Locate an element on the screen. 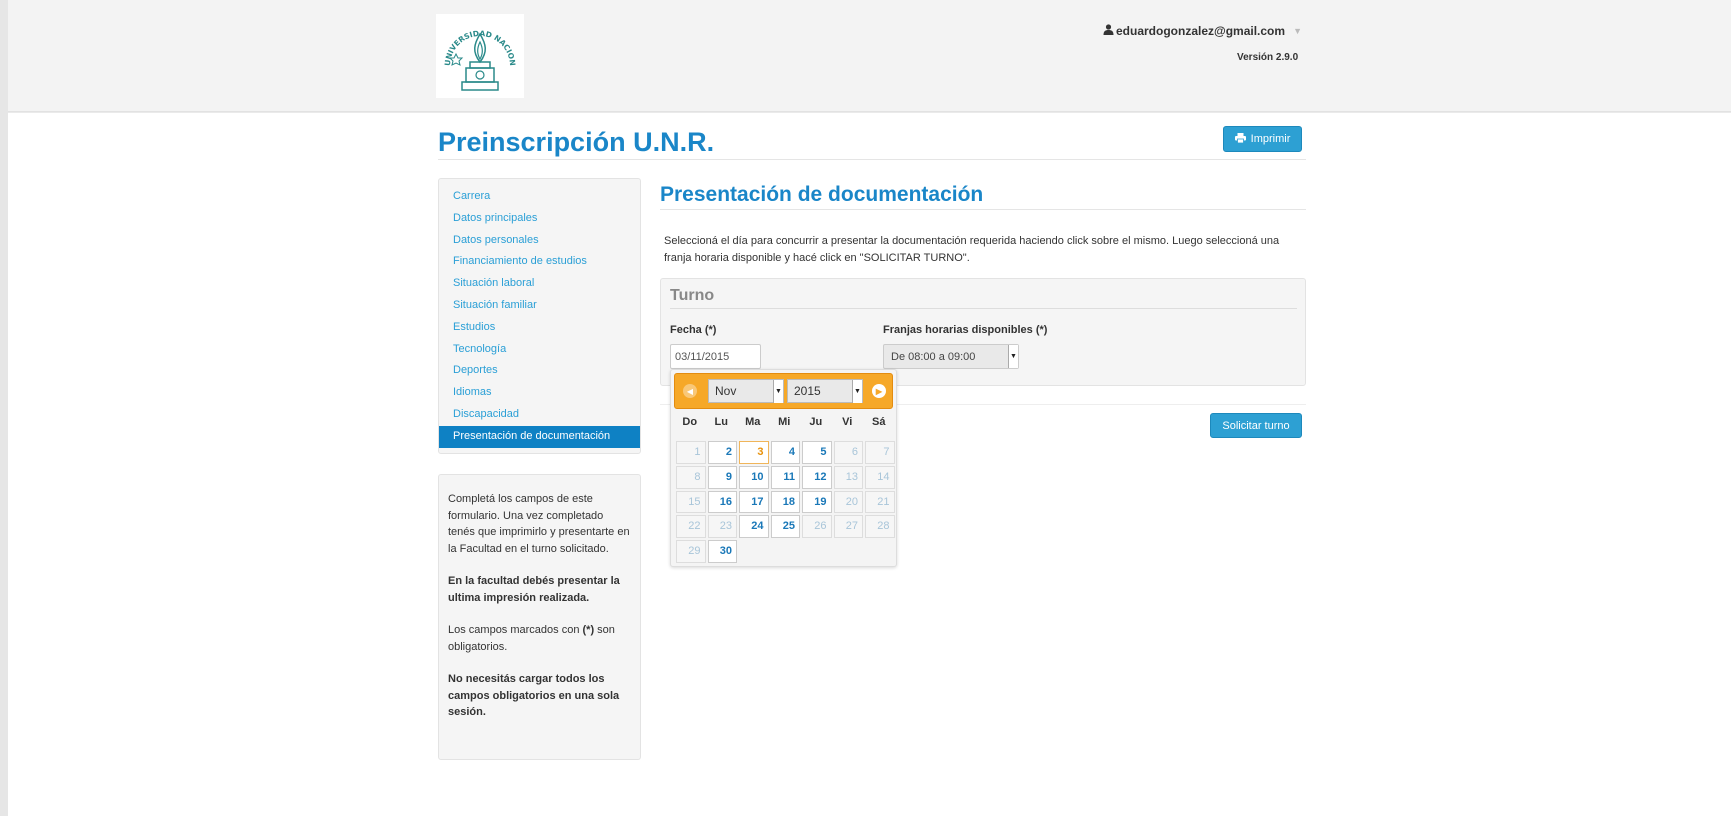 This screenshot has height=816, width=1731. sidebar-item-idiomas: Idiomas is located at coordinates (539, 393).